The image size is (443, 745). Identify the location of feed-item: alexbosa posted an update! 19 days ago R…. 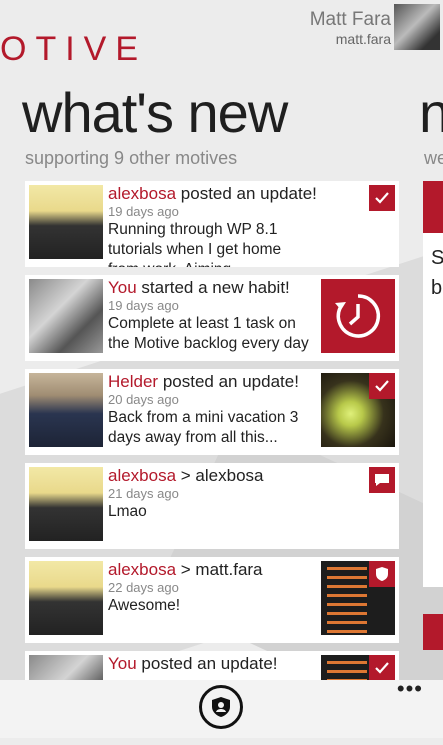
(212, 224).